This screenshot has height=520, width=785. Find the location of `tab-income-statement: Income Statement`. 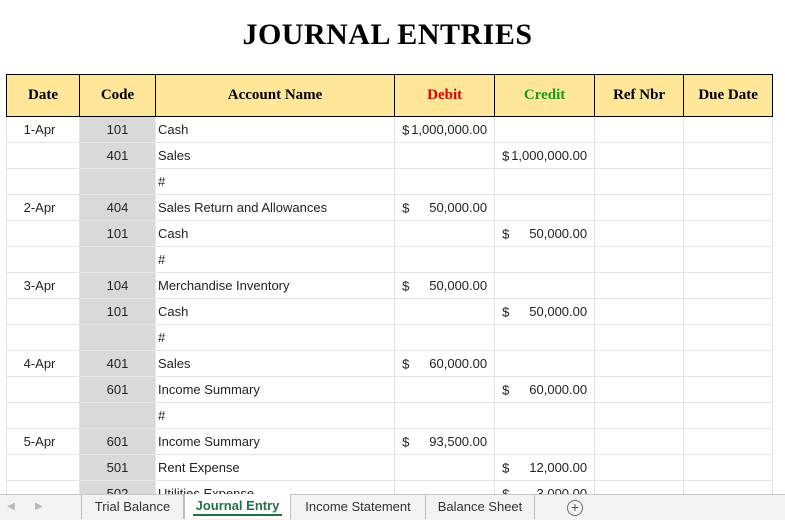

tab-income-statement: Income Statement is located at coordinates (358, 507).